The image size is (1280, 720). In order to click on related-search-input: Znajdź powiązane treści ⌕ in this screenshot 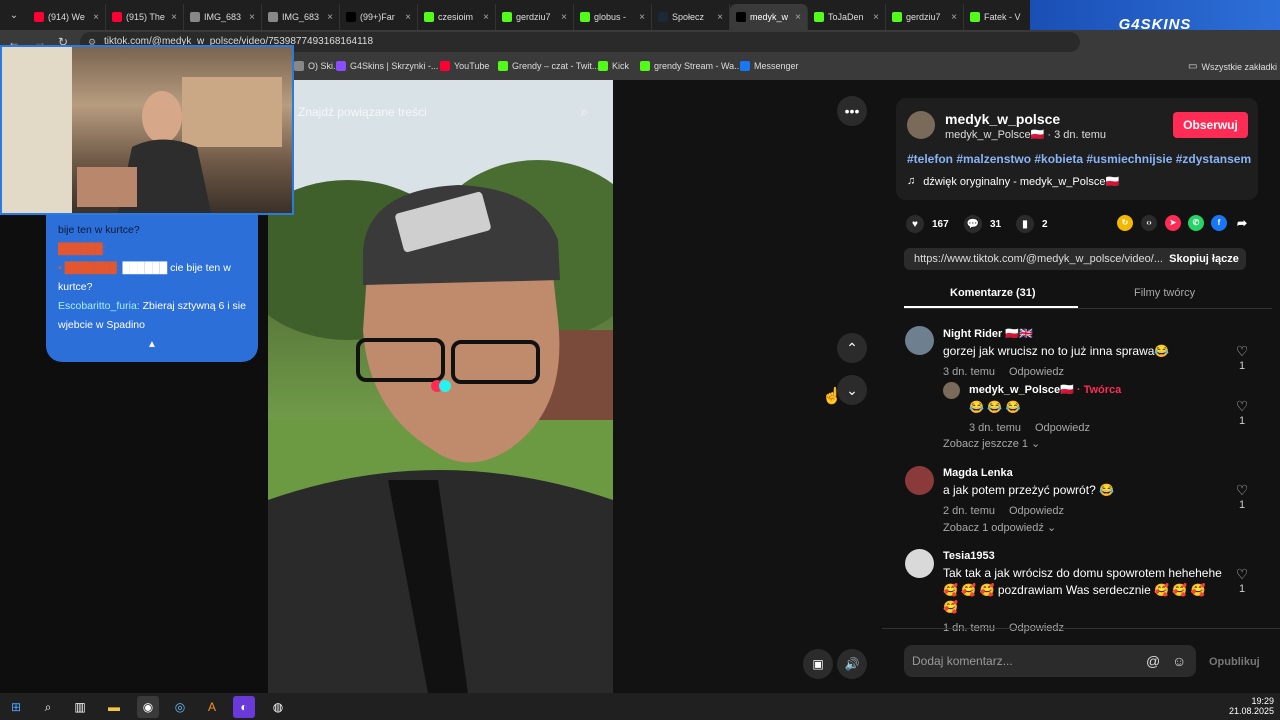, I will do `click(449, 112)`.